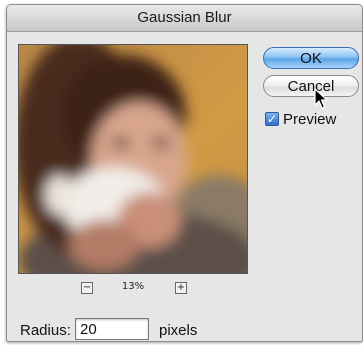 This screenshot has width=363, height=345. What do you see at coordinates (311, 86) in the screenshot?
I see `cancel-button: Cancel` at bounding box center [311, 86].